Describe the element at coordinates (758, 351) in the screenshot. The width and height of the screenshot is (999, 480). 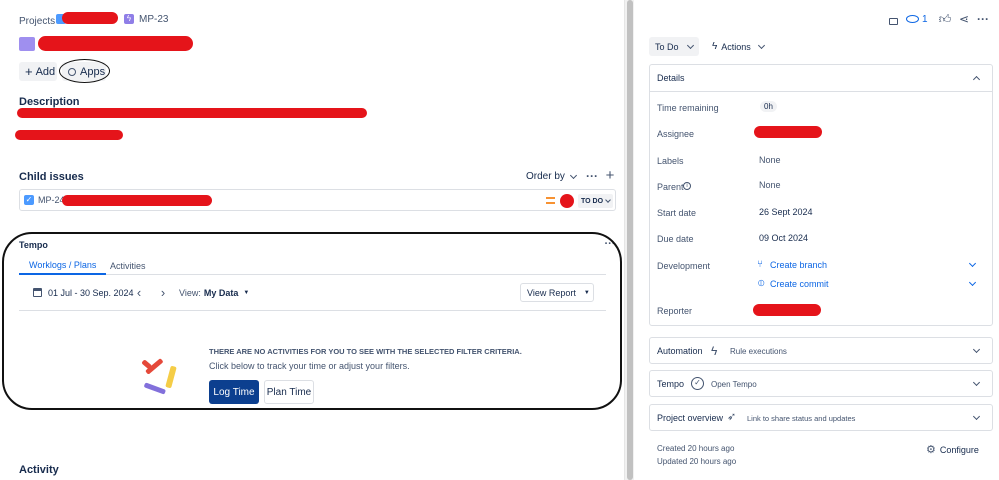
I see `automation-sub: Rule executions` at that location.